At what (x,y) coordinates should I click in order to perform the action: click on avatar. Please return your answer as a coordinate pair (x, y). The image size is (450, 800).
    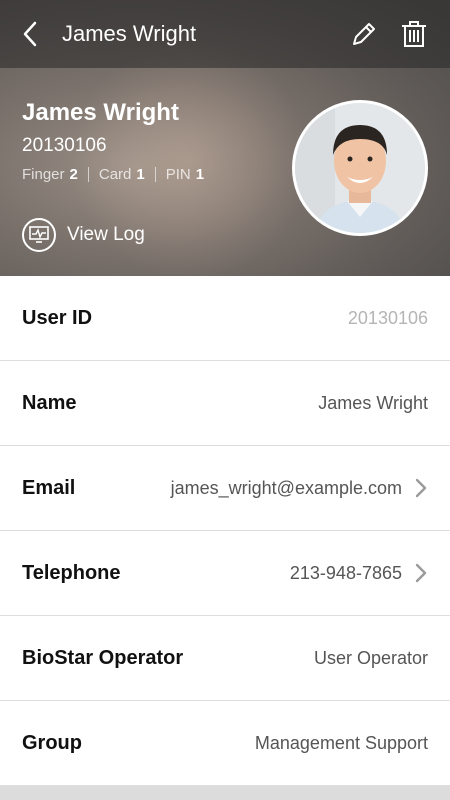
    Looking at the image, I should click on (360, 168).